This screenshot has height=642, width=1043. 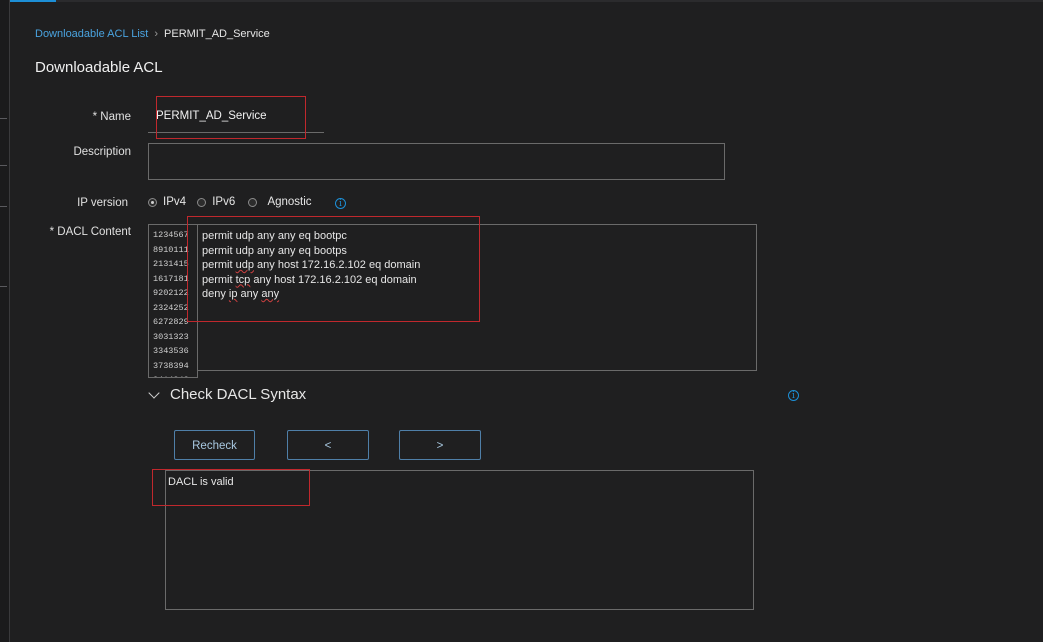 What do you see at coordinates (152, 202) in the screenshot?
I see `radio-ipv4-button` at bounding box center [152, 202].